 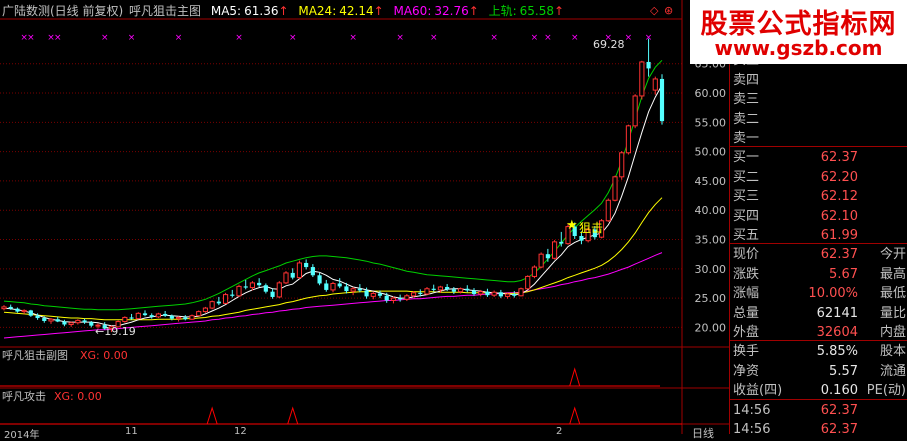 What do you see at coordinates (35, 356) in the screenshot?
I see `sub-panel-1-title: 呼凡狙击副图` at bounding box center [35, 356].